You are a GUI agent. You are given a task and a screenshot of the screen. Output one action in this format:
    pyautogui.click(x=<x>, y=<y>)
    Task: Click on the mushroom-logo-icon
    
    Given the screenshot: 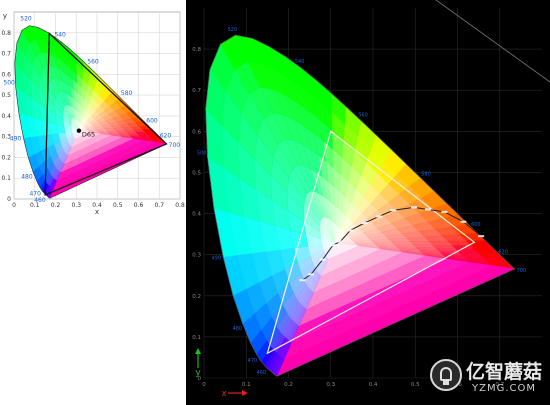 What is the action you would take?
    pyautogui.click(x=446, y=375)
    